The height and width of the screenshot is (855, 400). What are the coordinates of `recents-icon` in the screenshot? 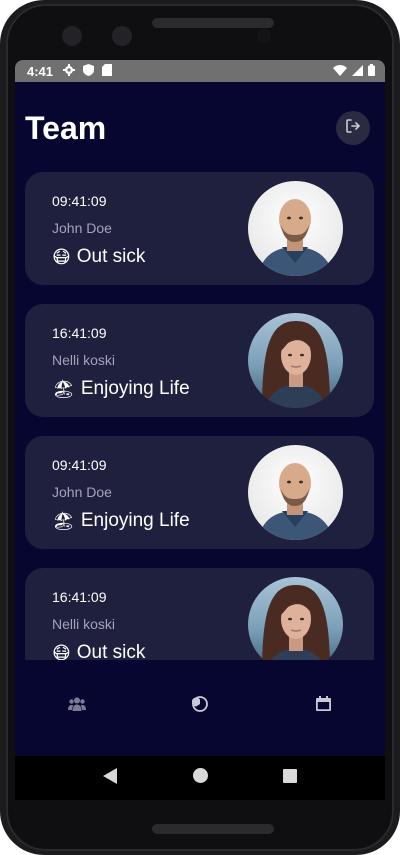 It's located at (290, 778).